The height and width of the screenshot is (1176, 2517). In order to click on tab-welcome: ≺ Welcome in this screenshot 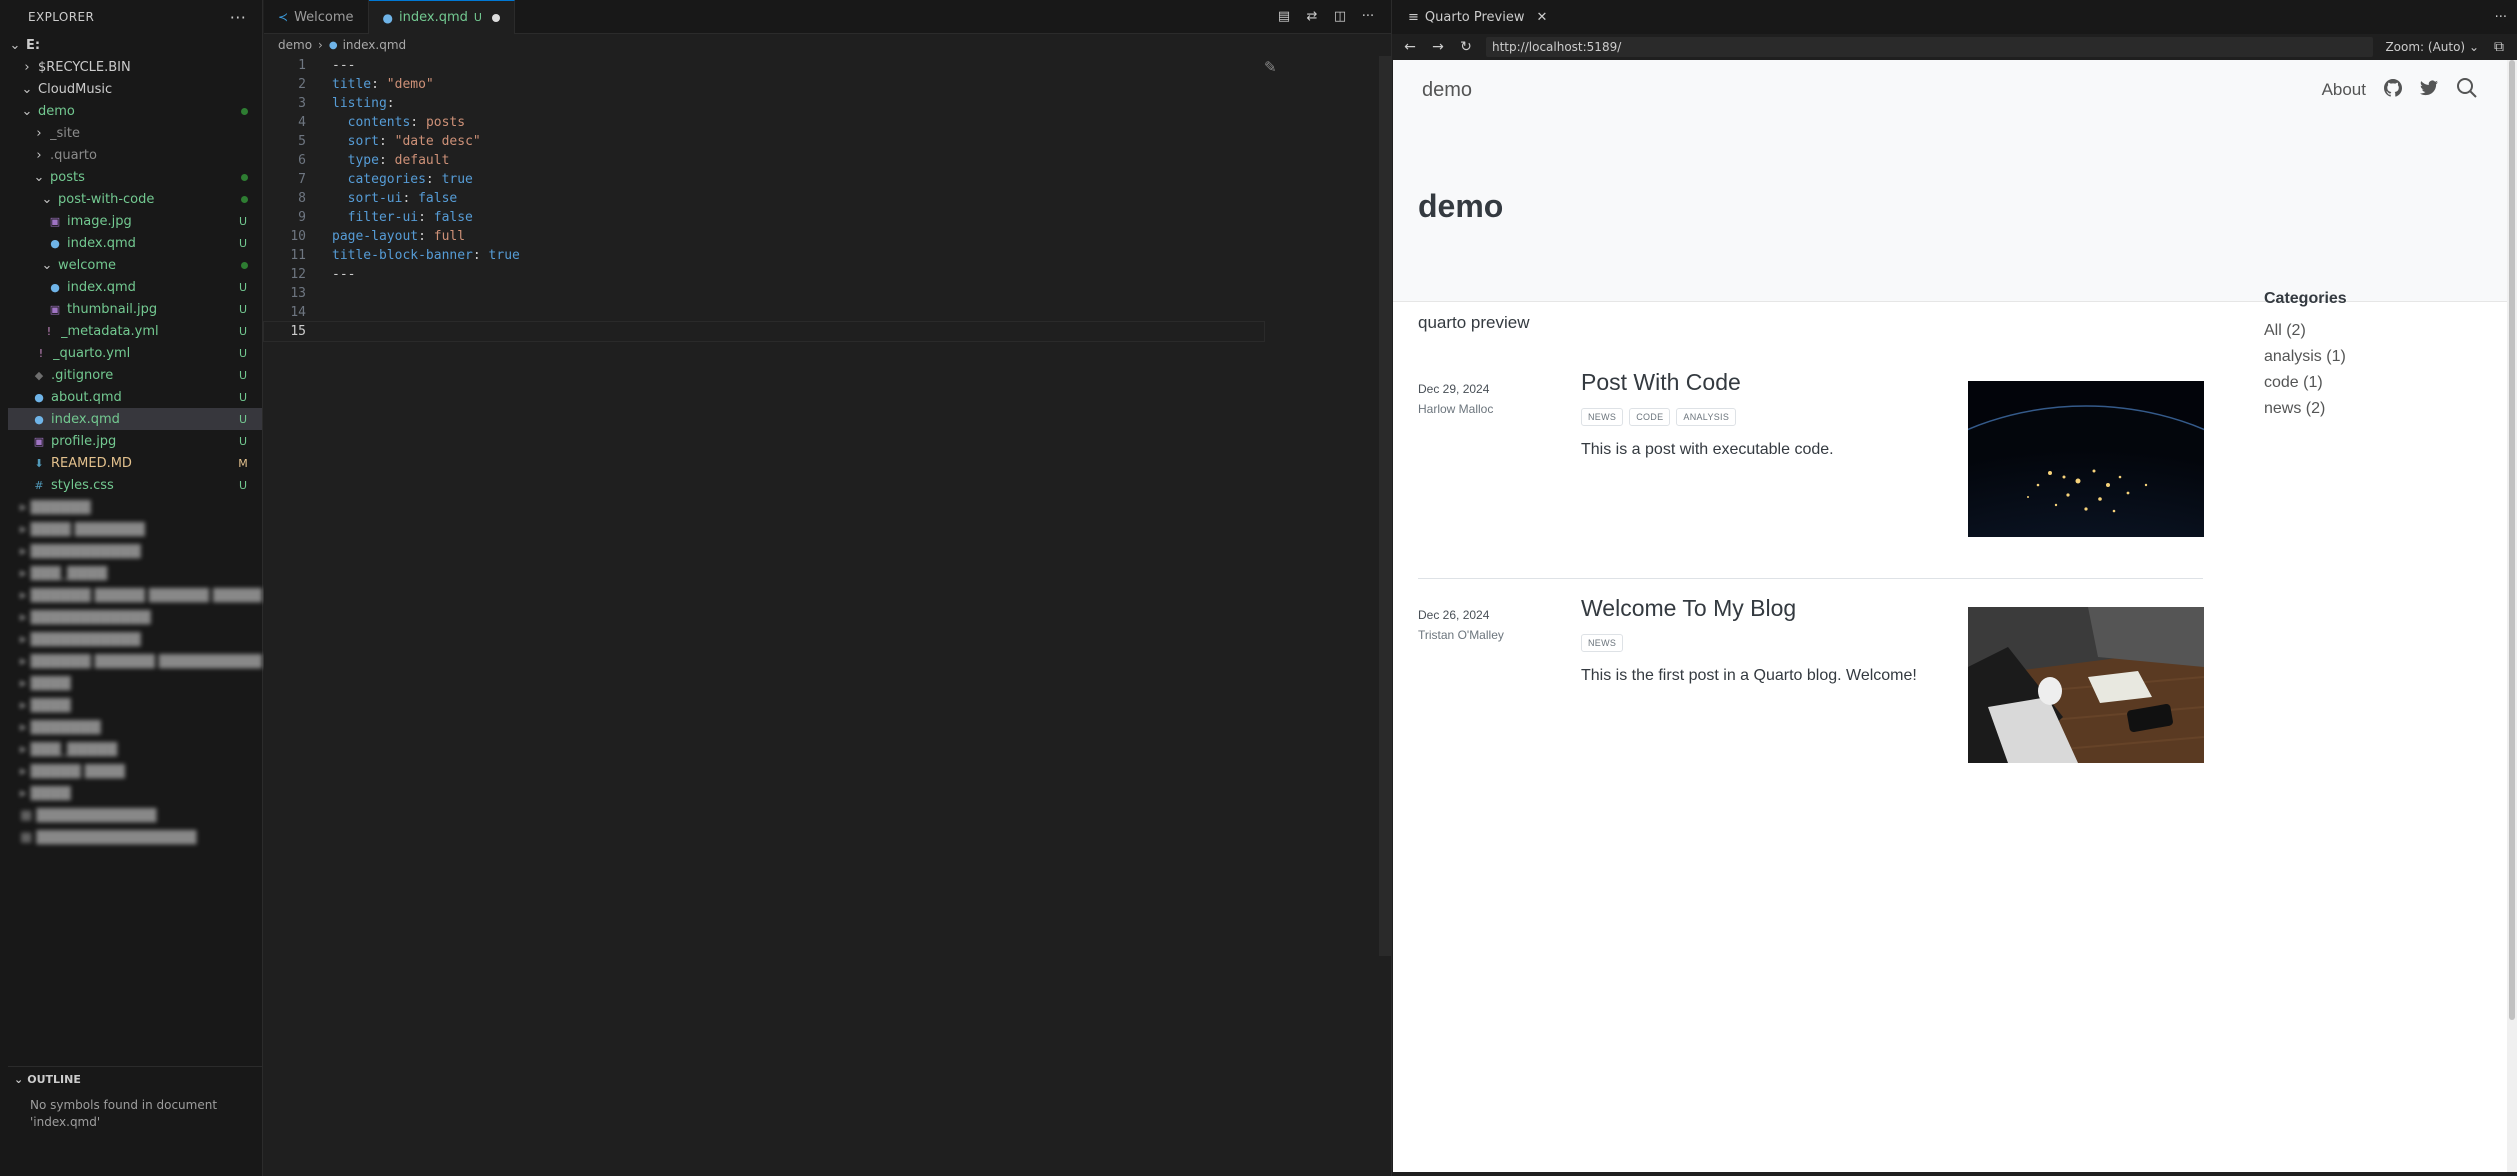, I will do `click(316, 17)`.